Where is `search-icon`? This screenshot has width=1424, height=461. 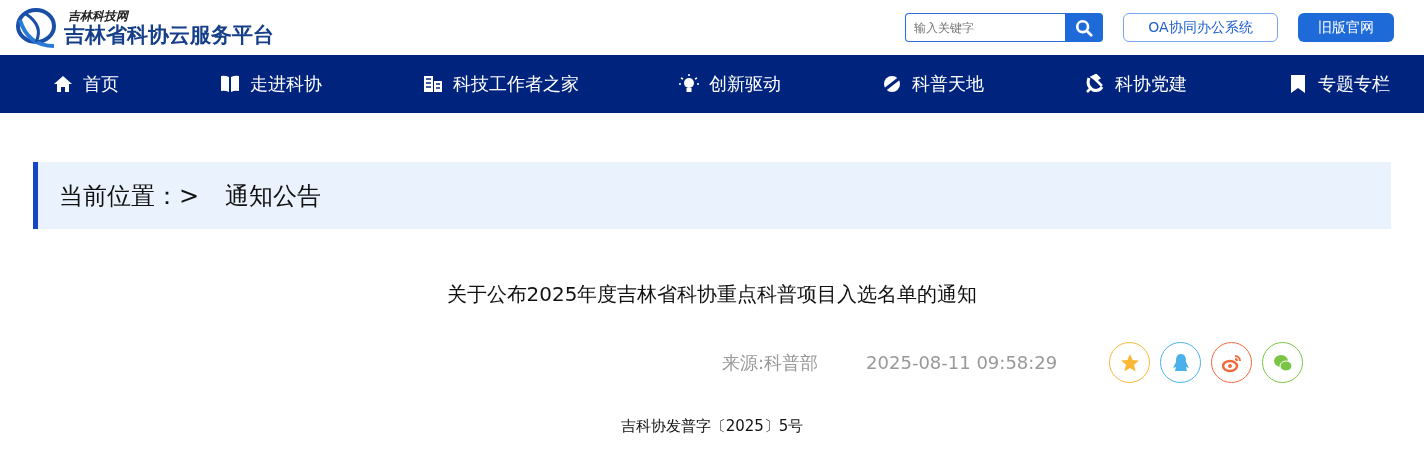 search-icon is located at coordinates (1084, 27).